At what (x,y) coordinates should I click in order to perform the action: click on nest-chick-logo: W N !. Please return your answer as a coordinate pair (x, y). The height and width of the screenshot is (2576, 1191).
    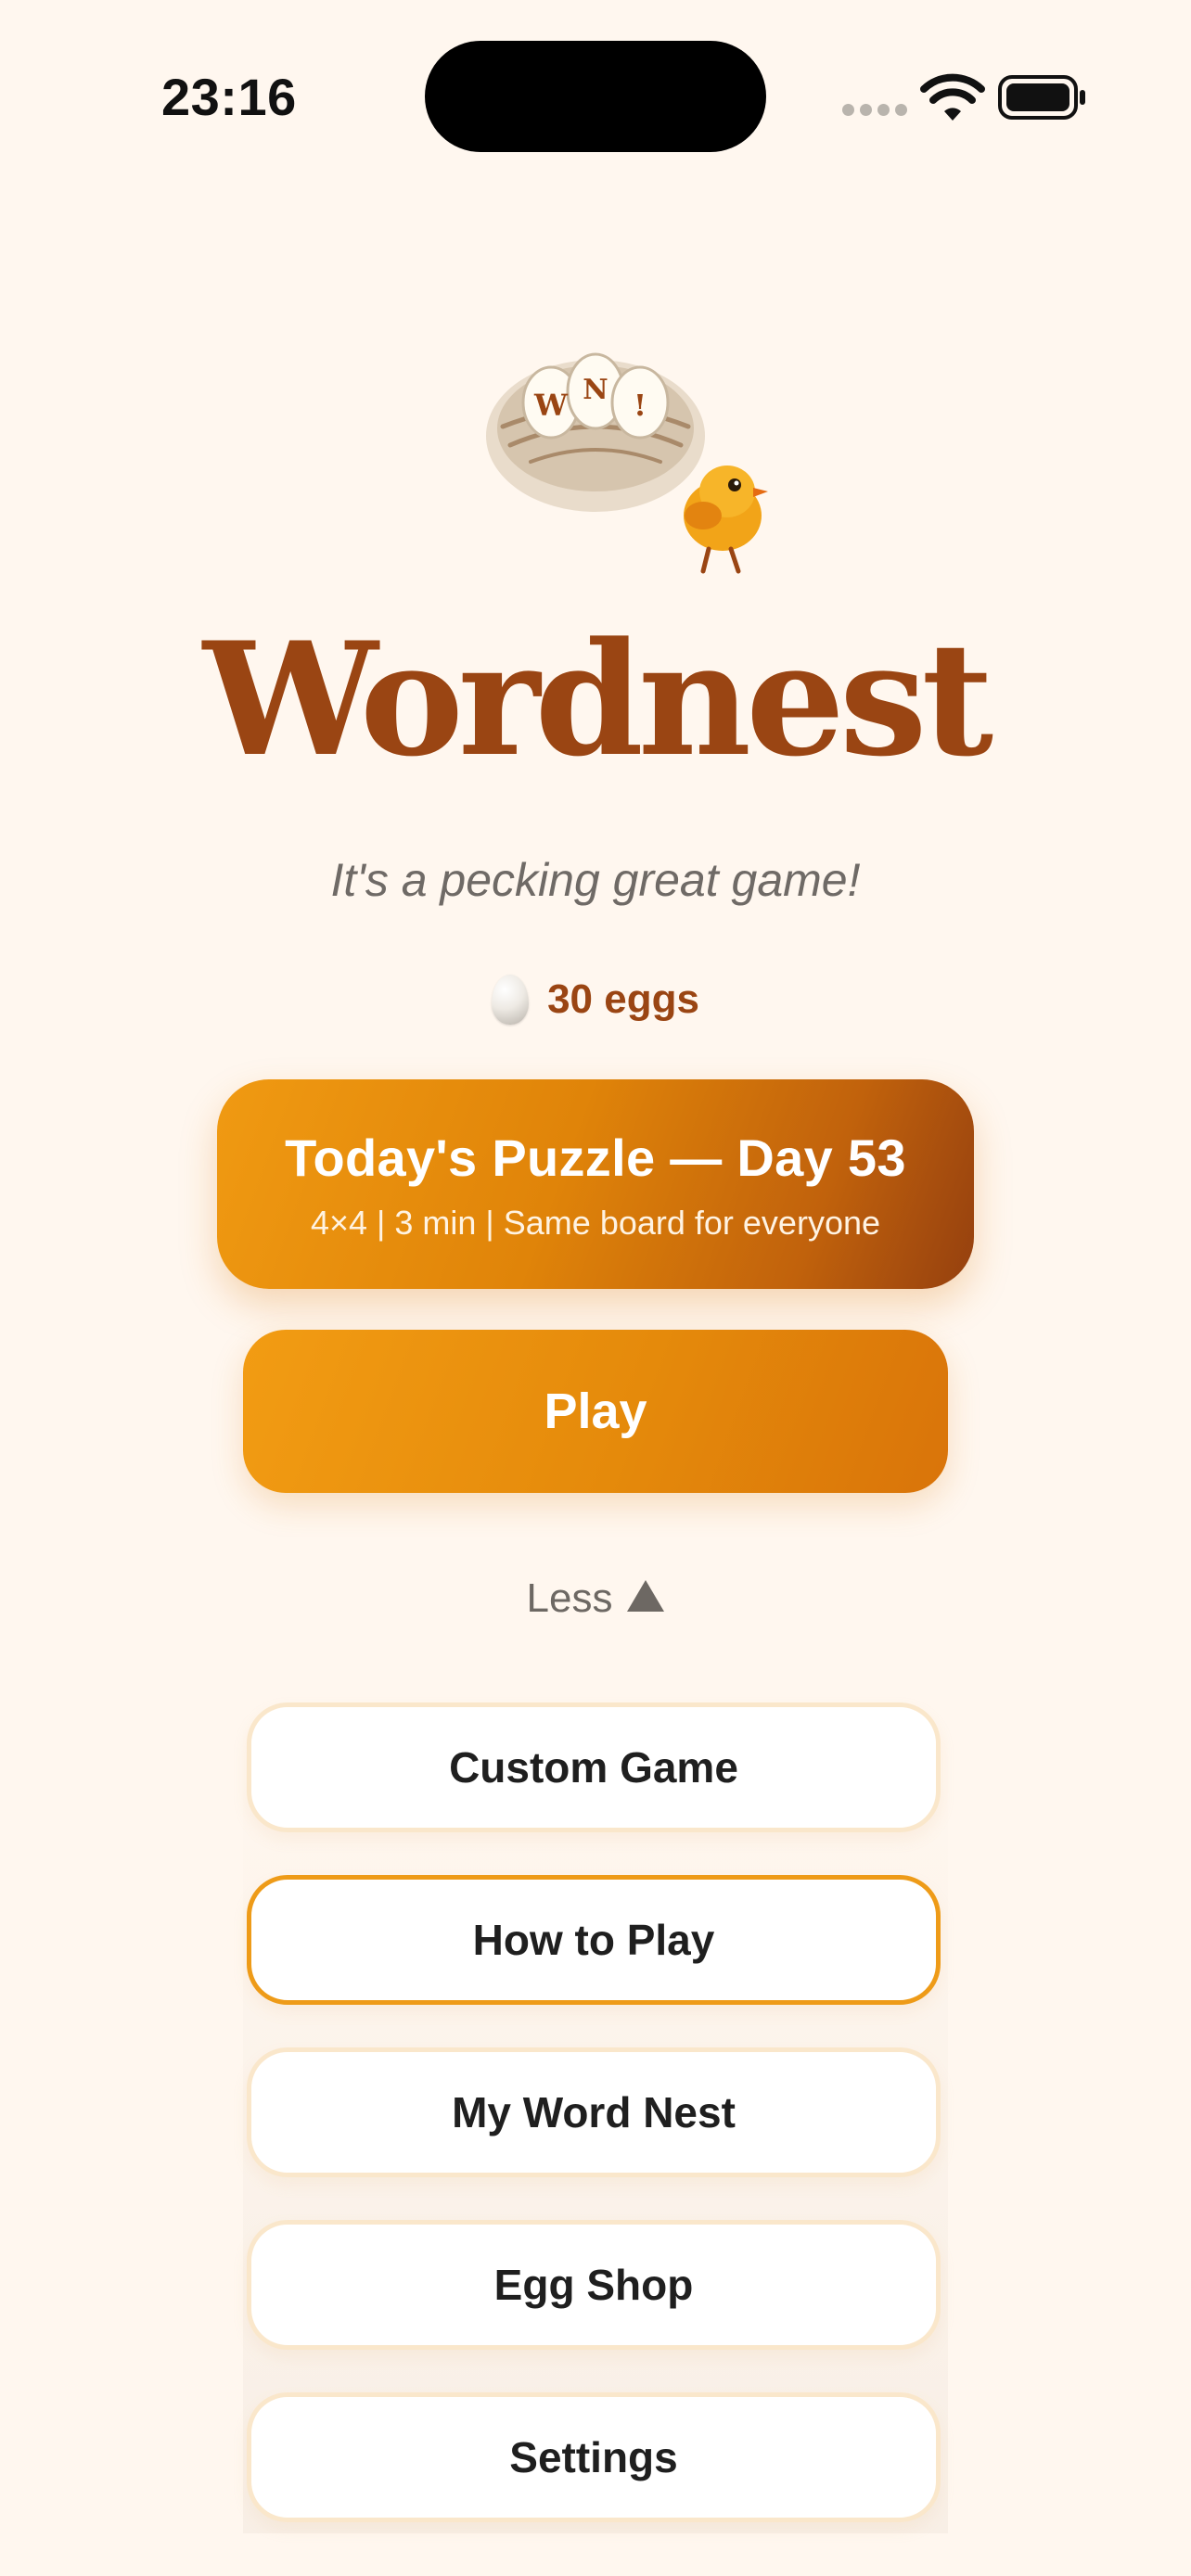
    Looking at the image, I should click on (627, 463).